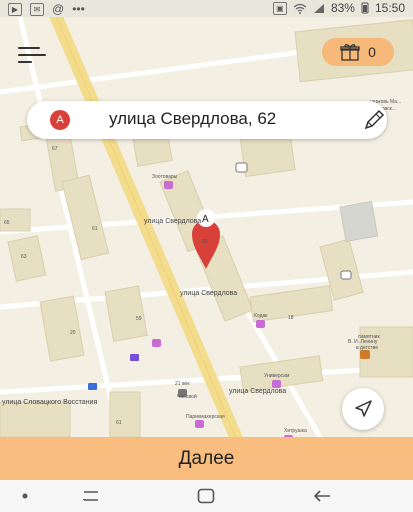 The width and height of the screenshot is (413, 512). What do you see at coordinates (7, 223) in the screenshot?
I see `house-number: 65` at bounding box center [7, 223].